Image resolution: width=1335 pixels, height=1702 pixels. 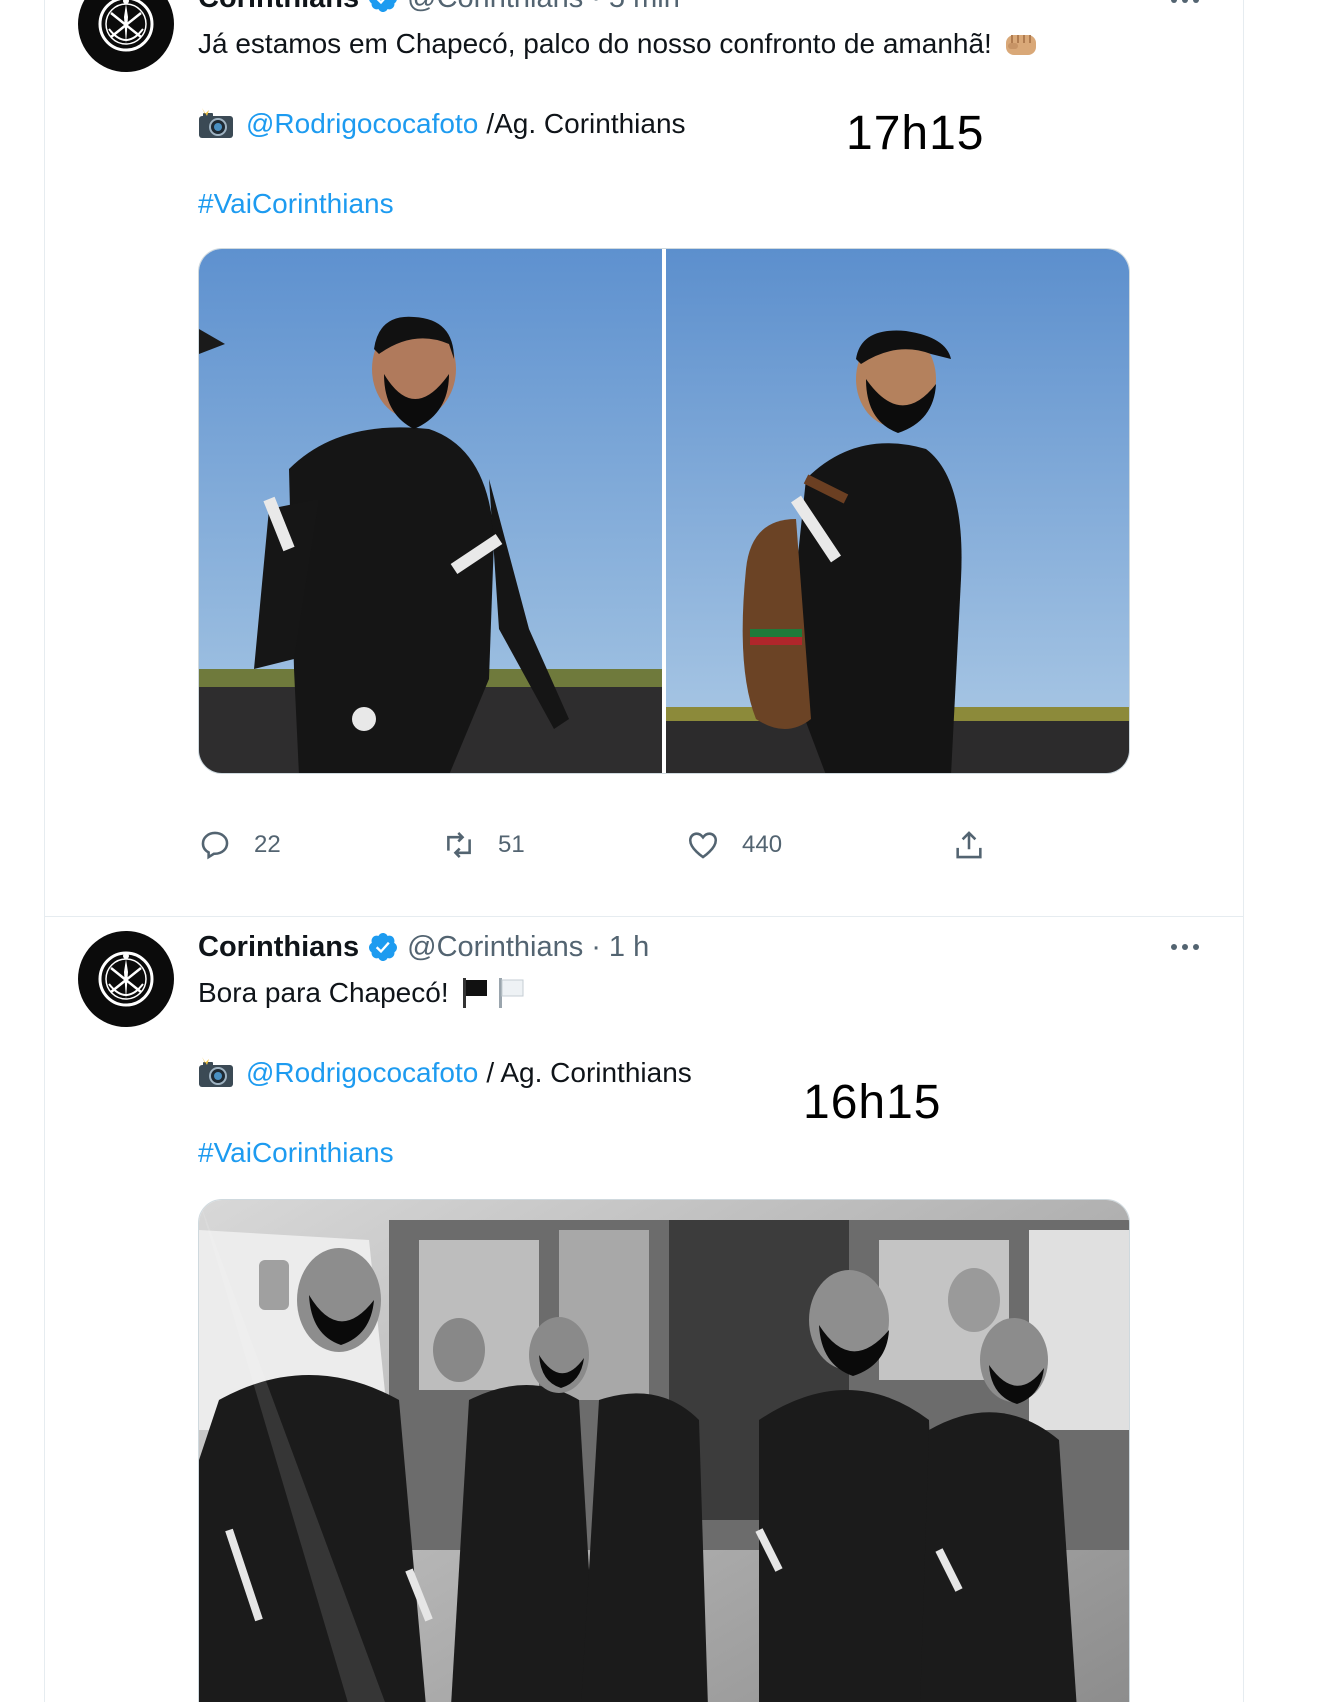 What do you see at coordinates (511, 844) in the screenshot?
I see `retweet-count: 51` at bounding box center [511, 844].